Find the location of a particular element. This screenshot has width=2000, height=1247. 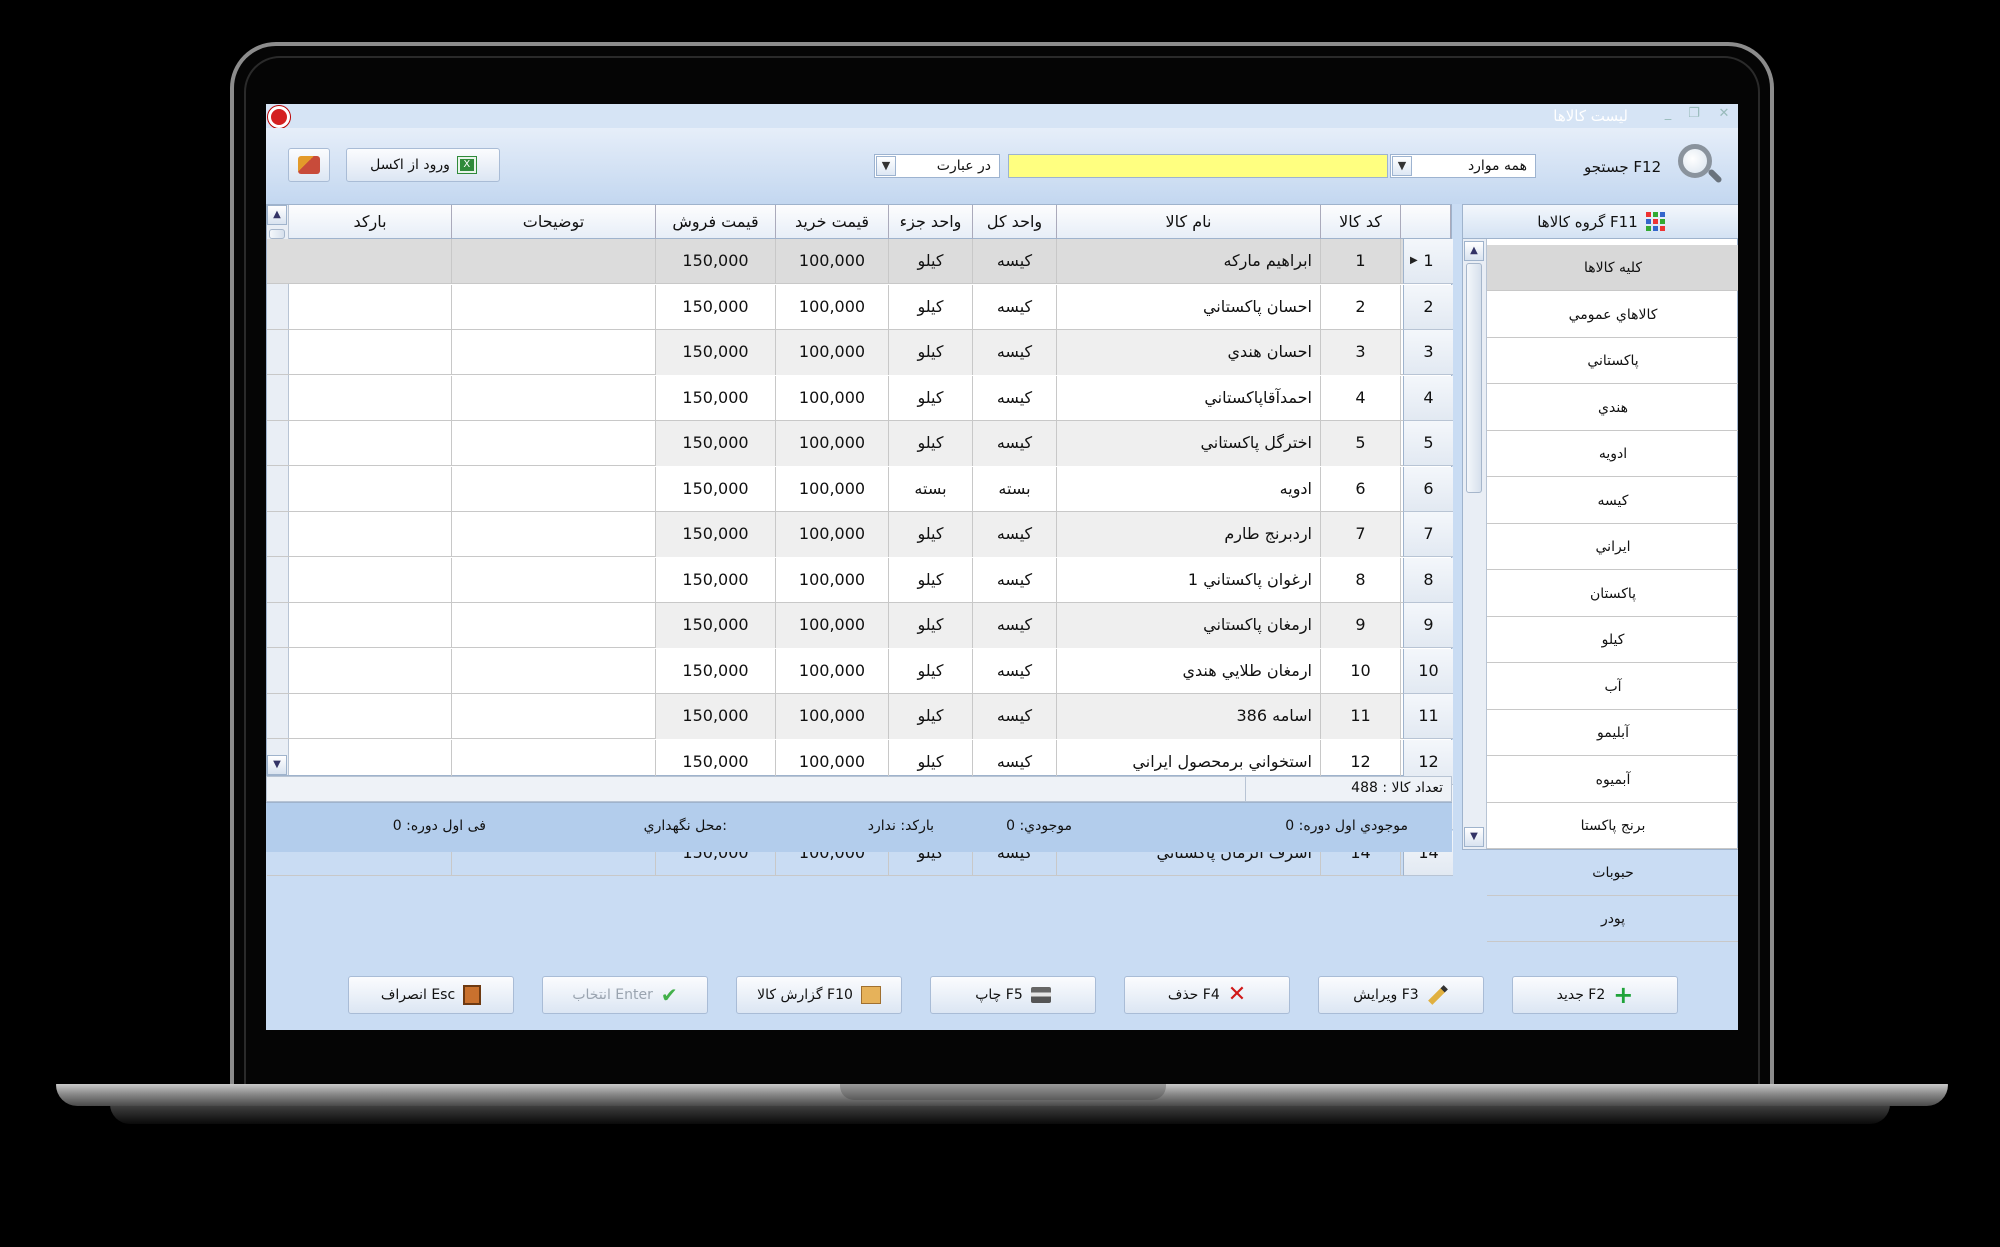

row-number: 11 is located at coordinates (1428, 716).